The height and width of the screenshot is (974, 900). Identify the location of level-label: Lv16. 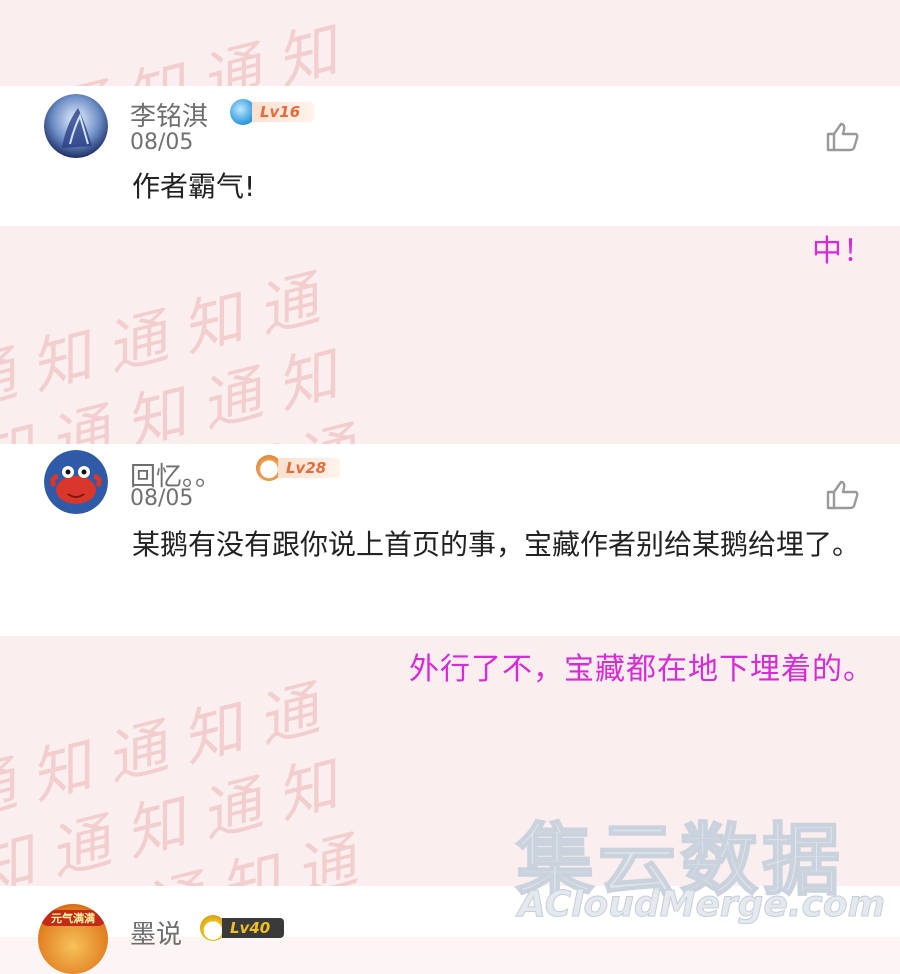
(283, 112).